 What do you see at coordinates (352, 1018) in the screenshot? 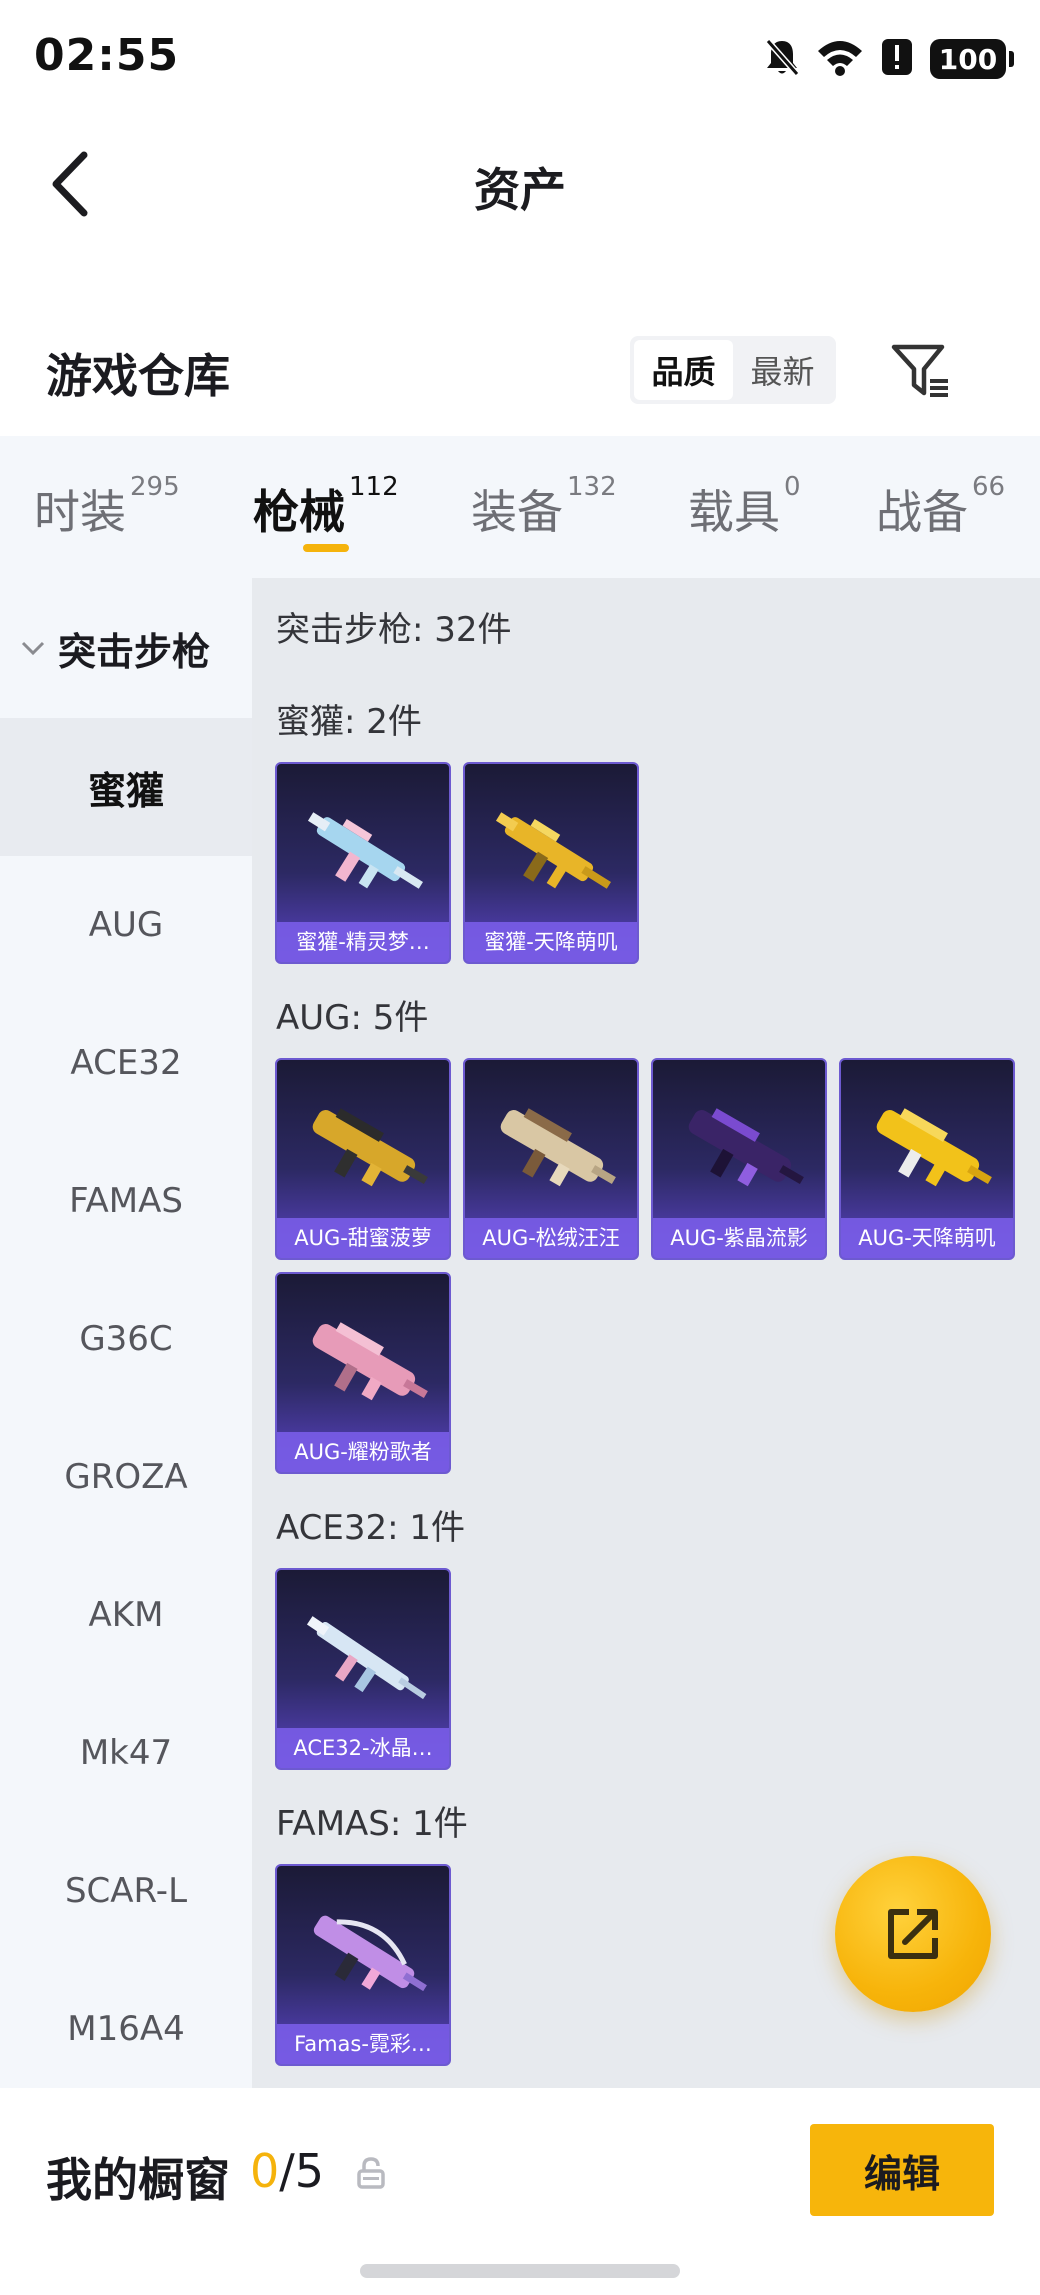
I see `section-title: AUG: 5件` at bounding box center [352, 1018].